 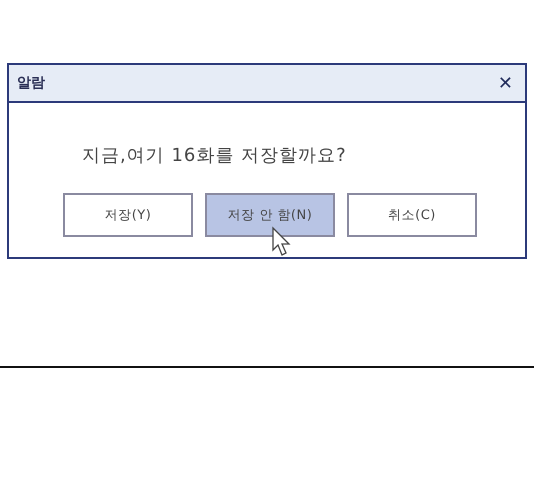 What do you see at coordinates (505, 83) in the screenshot?
I see `close-button: ✕` at bounding box center [505, 83].